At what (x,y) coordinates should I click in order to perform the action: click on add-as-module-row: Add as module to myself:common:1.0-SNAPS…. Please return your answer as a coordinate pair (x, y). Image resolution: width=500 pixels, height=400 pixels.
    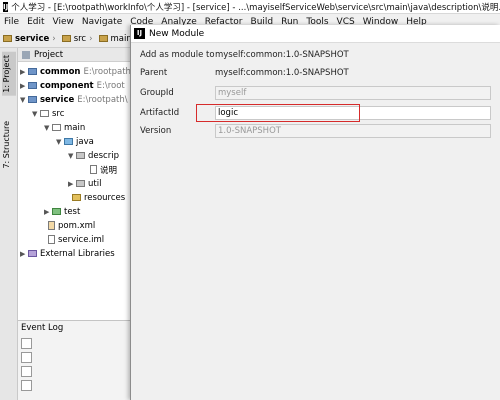
    Looking at the image, I should click on (315, 55).